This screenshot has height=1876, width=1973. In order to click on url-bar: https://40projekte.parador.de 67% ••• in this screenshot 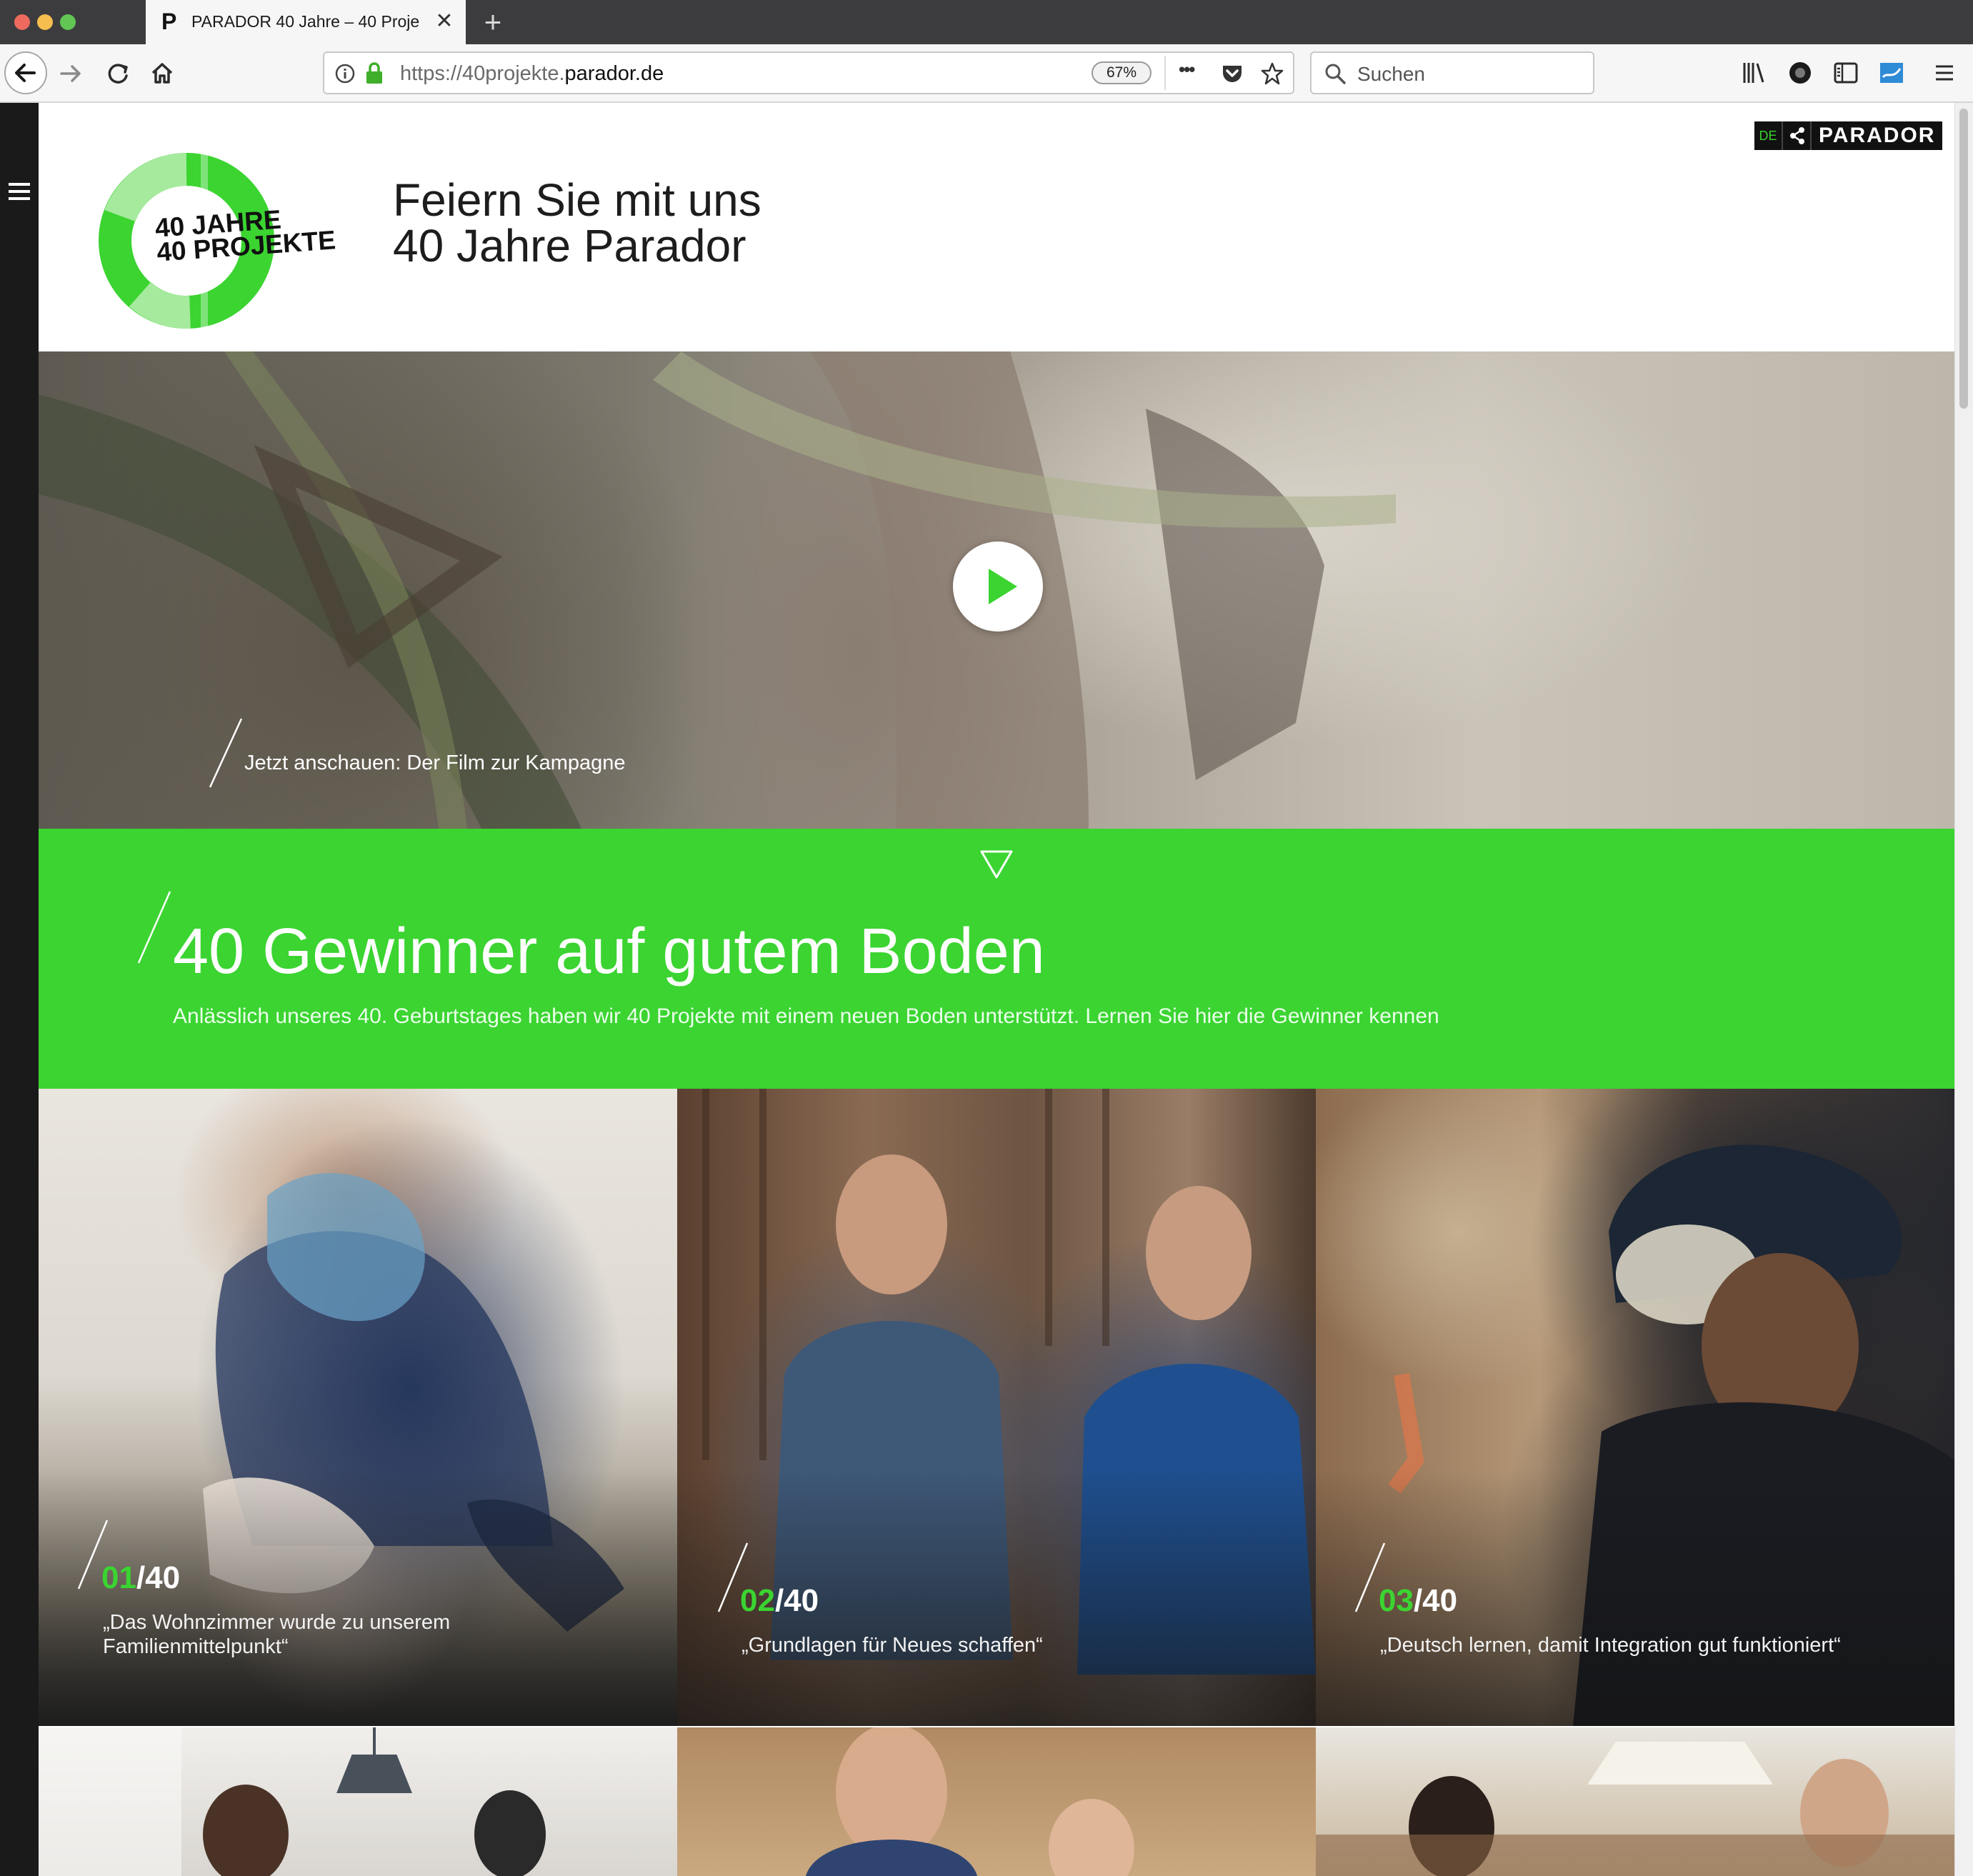, I will do `click(808, 72)`.